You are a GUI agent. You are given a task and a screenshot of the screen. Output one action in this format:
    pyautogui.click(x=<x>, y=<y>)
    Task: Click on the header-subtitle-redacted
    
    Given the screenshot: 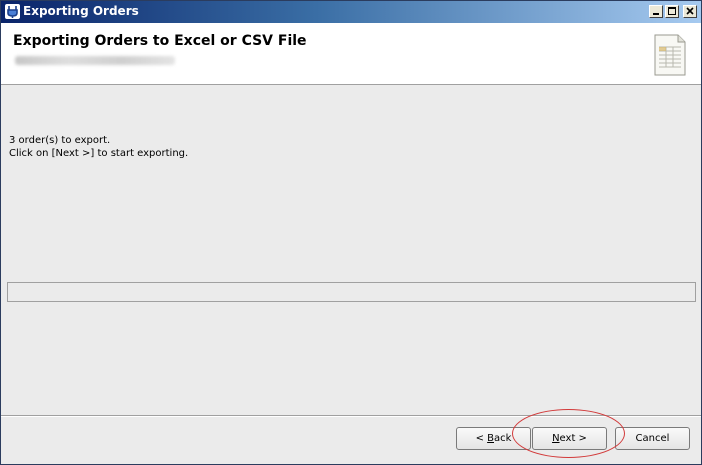 What is the action you would take?
    pyautogui.click(x=95, y=60)
    